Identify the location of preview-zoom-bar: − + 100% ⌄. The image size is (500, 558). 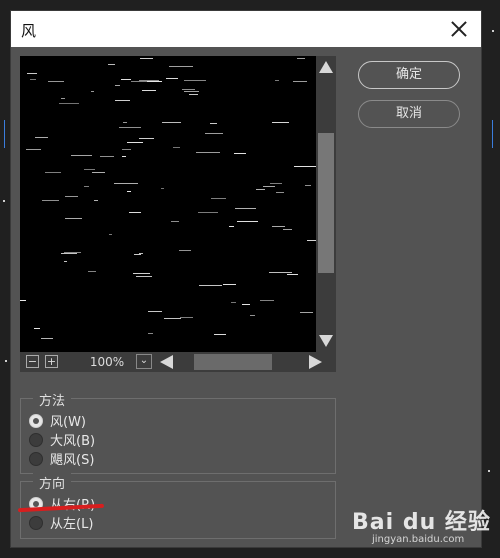
(178, 362).